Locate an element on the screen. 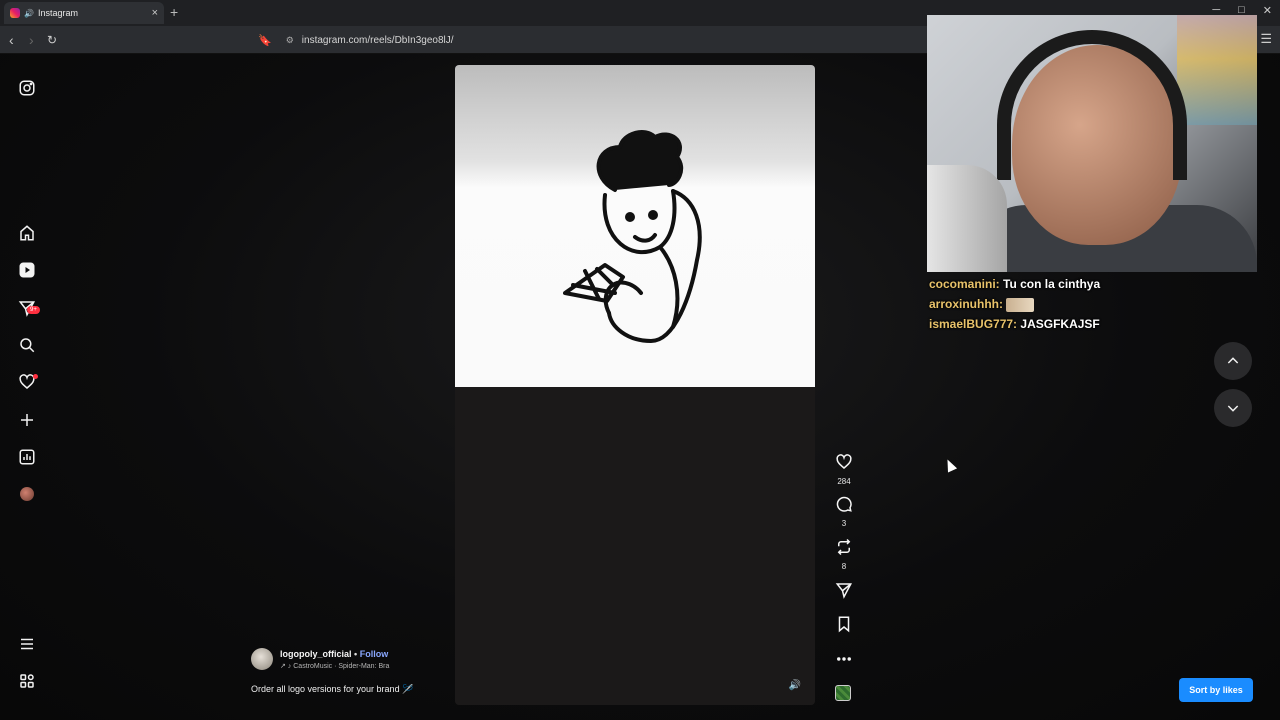 This screenshot has width=1280, height=720. like-action: 284 is located at coordinates (844, 469).